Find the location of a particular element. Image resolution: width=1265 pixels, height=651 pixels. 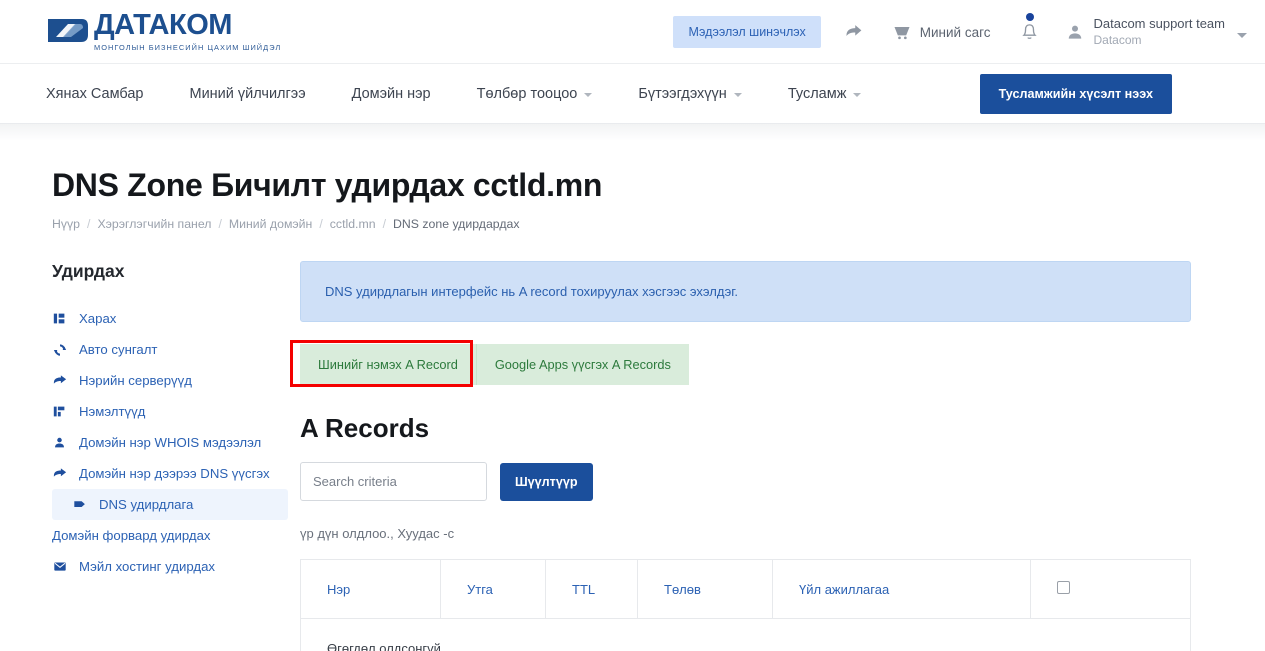

sidebar-item-label: Мэйл хостинг удирдах is located at coordinates (147, 566).